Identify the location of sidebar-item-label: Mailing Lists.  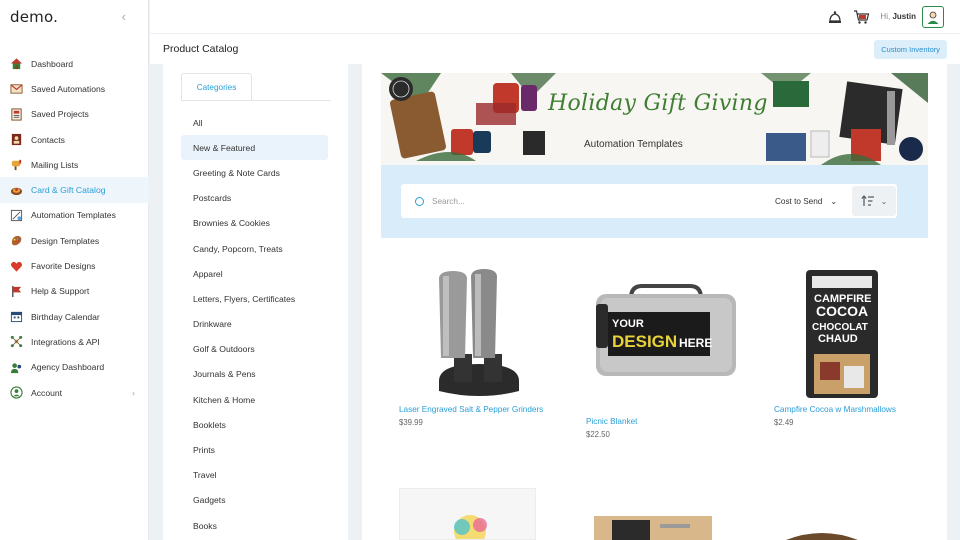
(55, 164).